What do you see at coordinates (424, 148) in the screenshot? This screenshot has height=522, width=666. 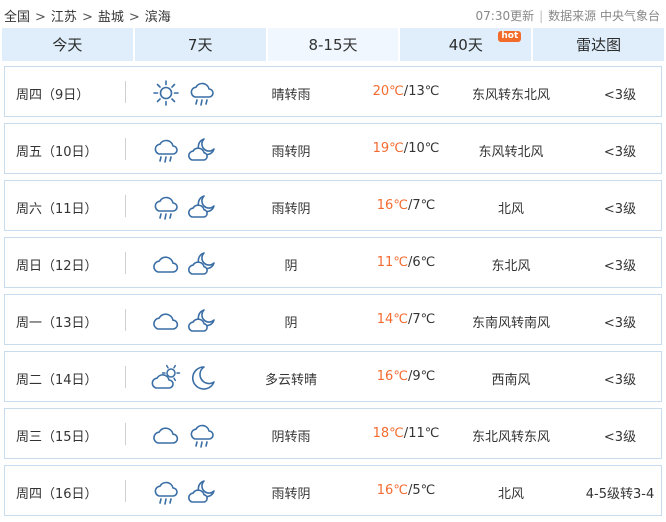 I see `low-temperature: 10℃` at bounding box center [424, 148].